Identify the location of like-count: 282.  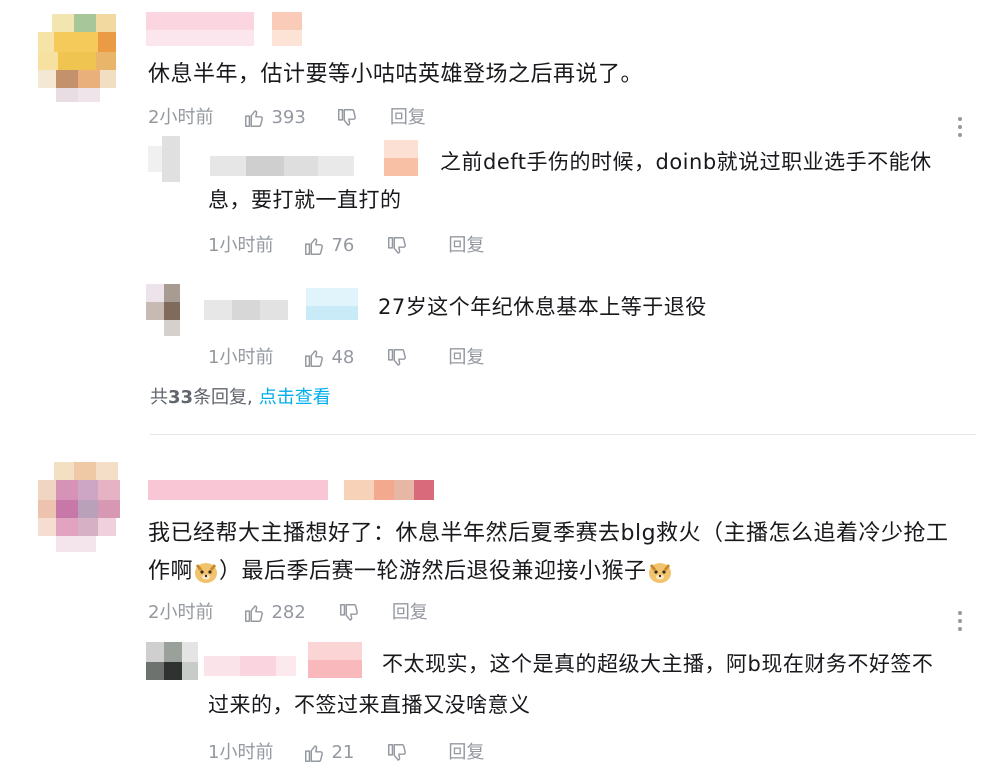
(288, 612).